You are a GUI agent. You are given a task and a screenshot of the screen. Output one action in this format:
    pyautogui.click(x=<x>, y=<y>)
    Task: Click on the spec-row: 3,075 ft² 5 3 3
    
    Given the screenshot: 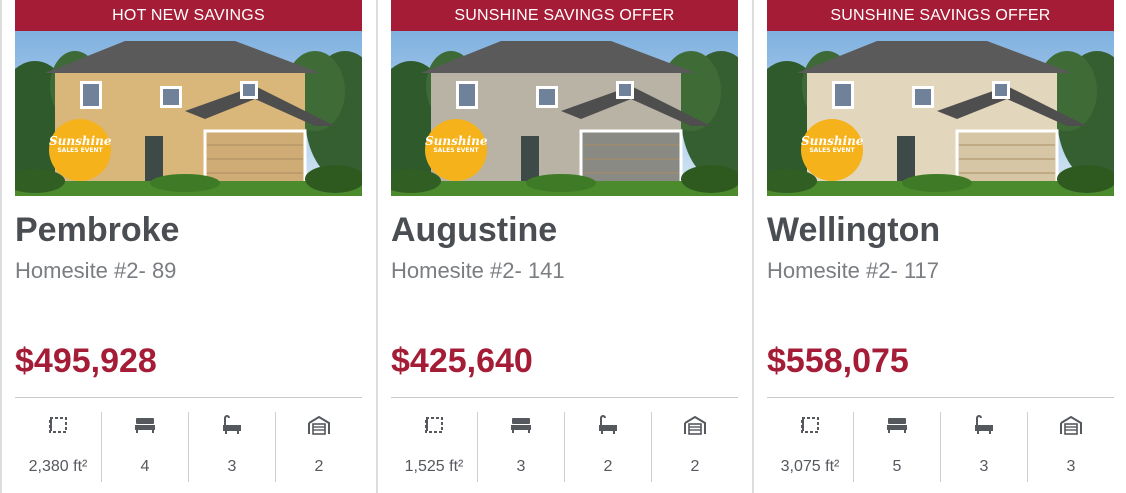 What is the action you would take?
    pyautogui.click(x=940, y=447)
    